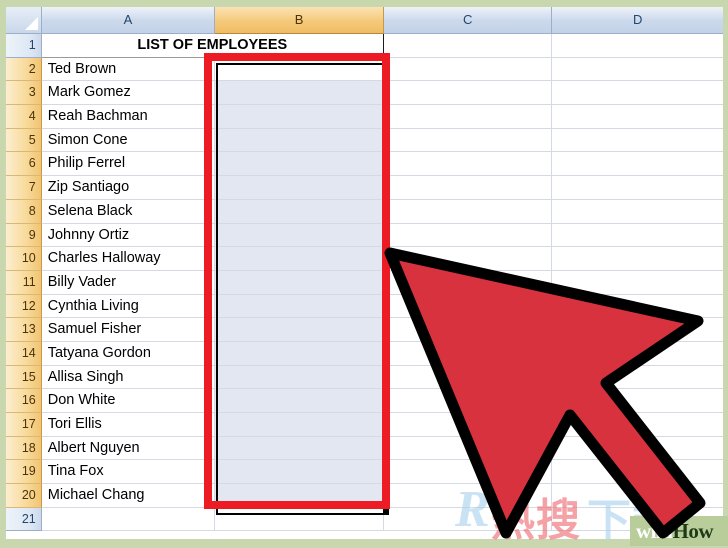 This screenshot has height=548, width=728. What do you see at coordinates (128, 519) in the screenshot?
I see `cell-a21` at bounding box center [128, 519].